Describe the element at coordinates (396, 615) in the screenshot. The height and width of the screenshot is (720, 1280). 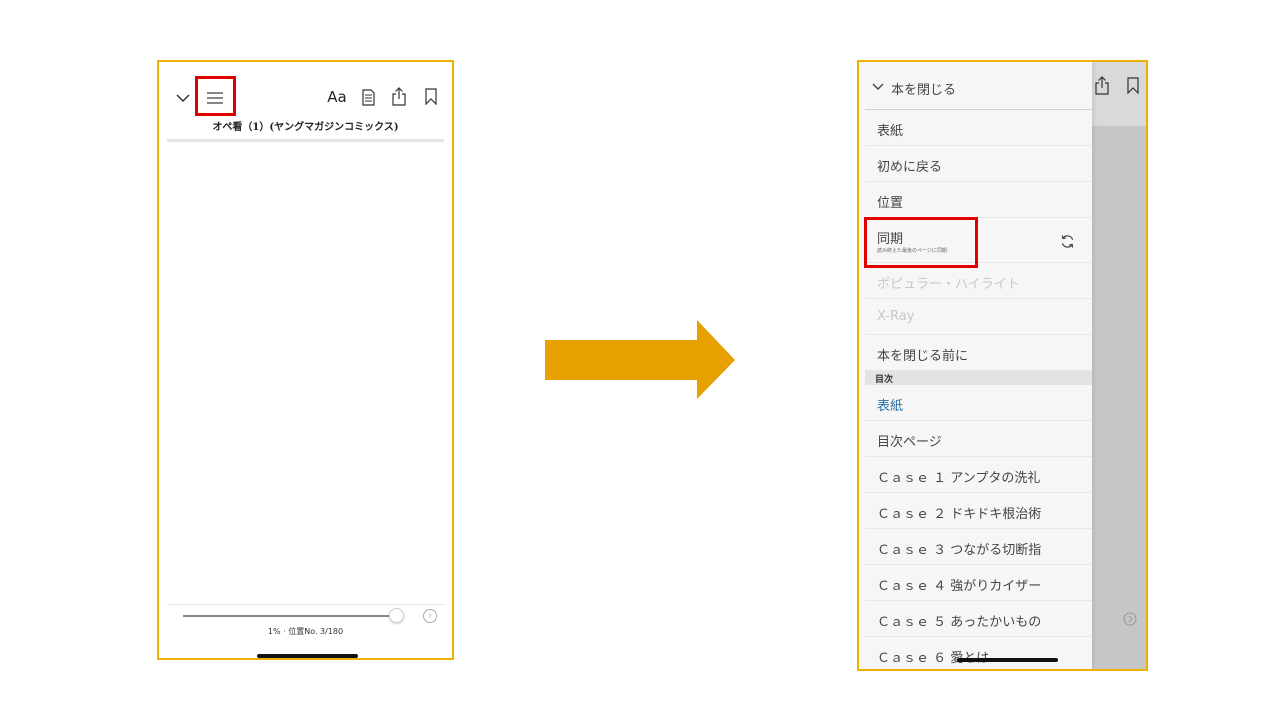
I see `progress-slider-thumb` at that location.